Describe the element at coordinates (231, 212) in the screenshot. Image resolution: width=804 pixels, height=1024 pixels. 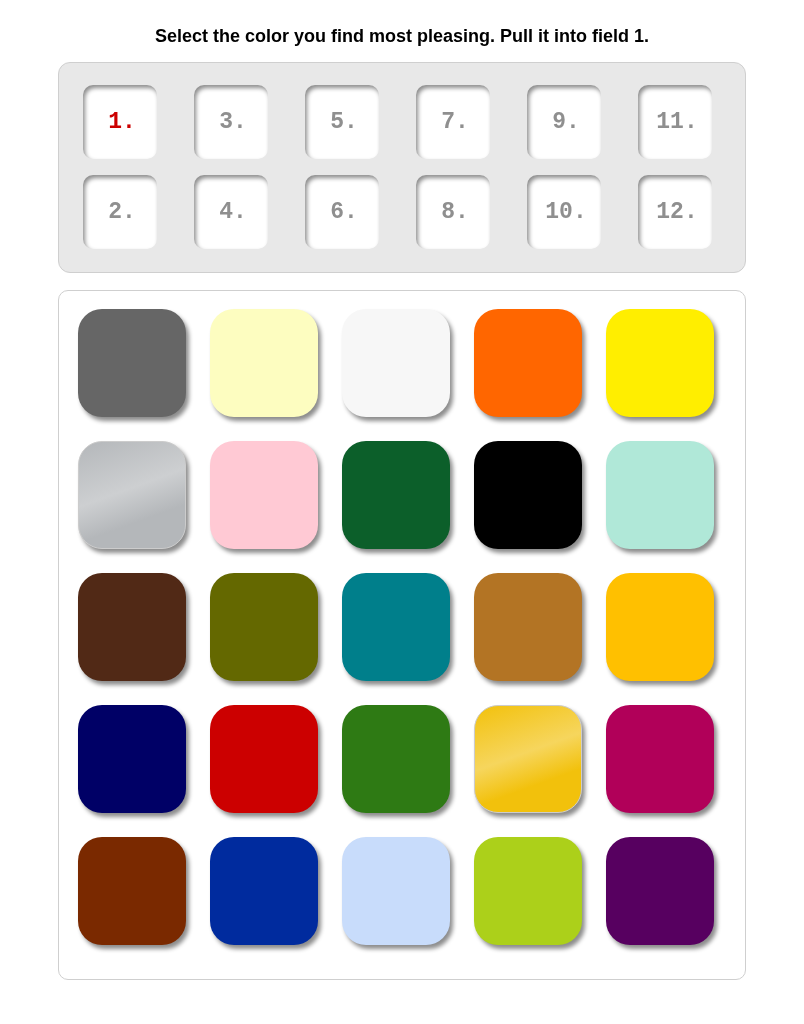
I see `drop-field: 4.` at that location.